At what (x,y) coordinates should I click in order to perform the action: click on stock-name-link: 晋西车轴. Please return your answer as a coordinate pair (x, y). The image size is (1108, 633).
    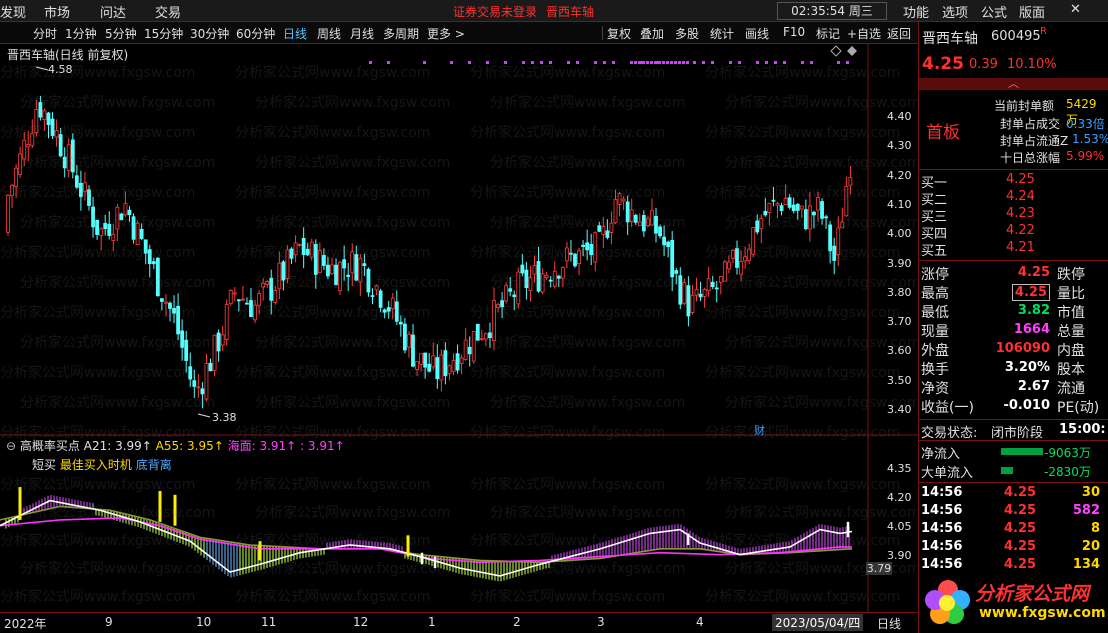
    Looking at the image, I should click on (570, 11).